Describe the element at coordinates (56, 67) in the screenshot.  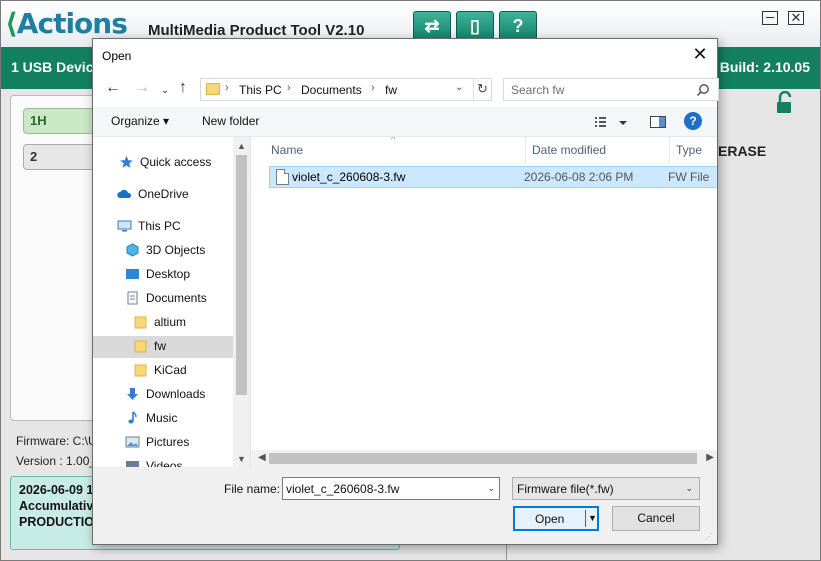
I see `device-count: 1 USB Device` at that location.